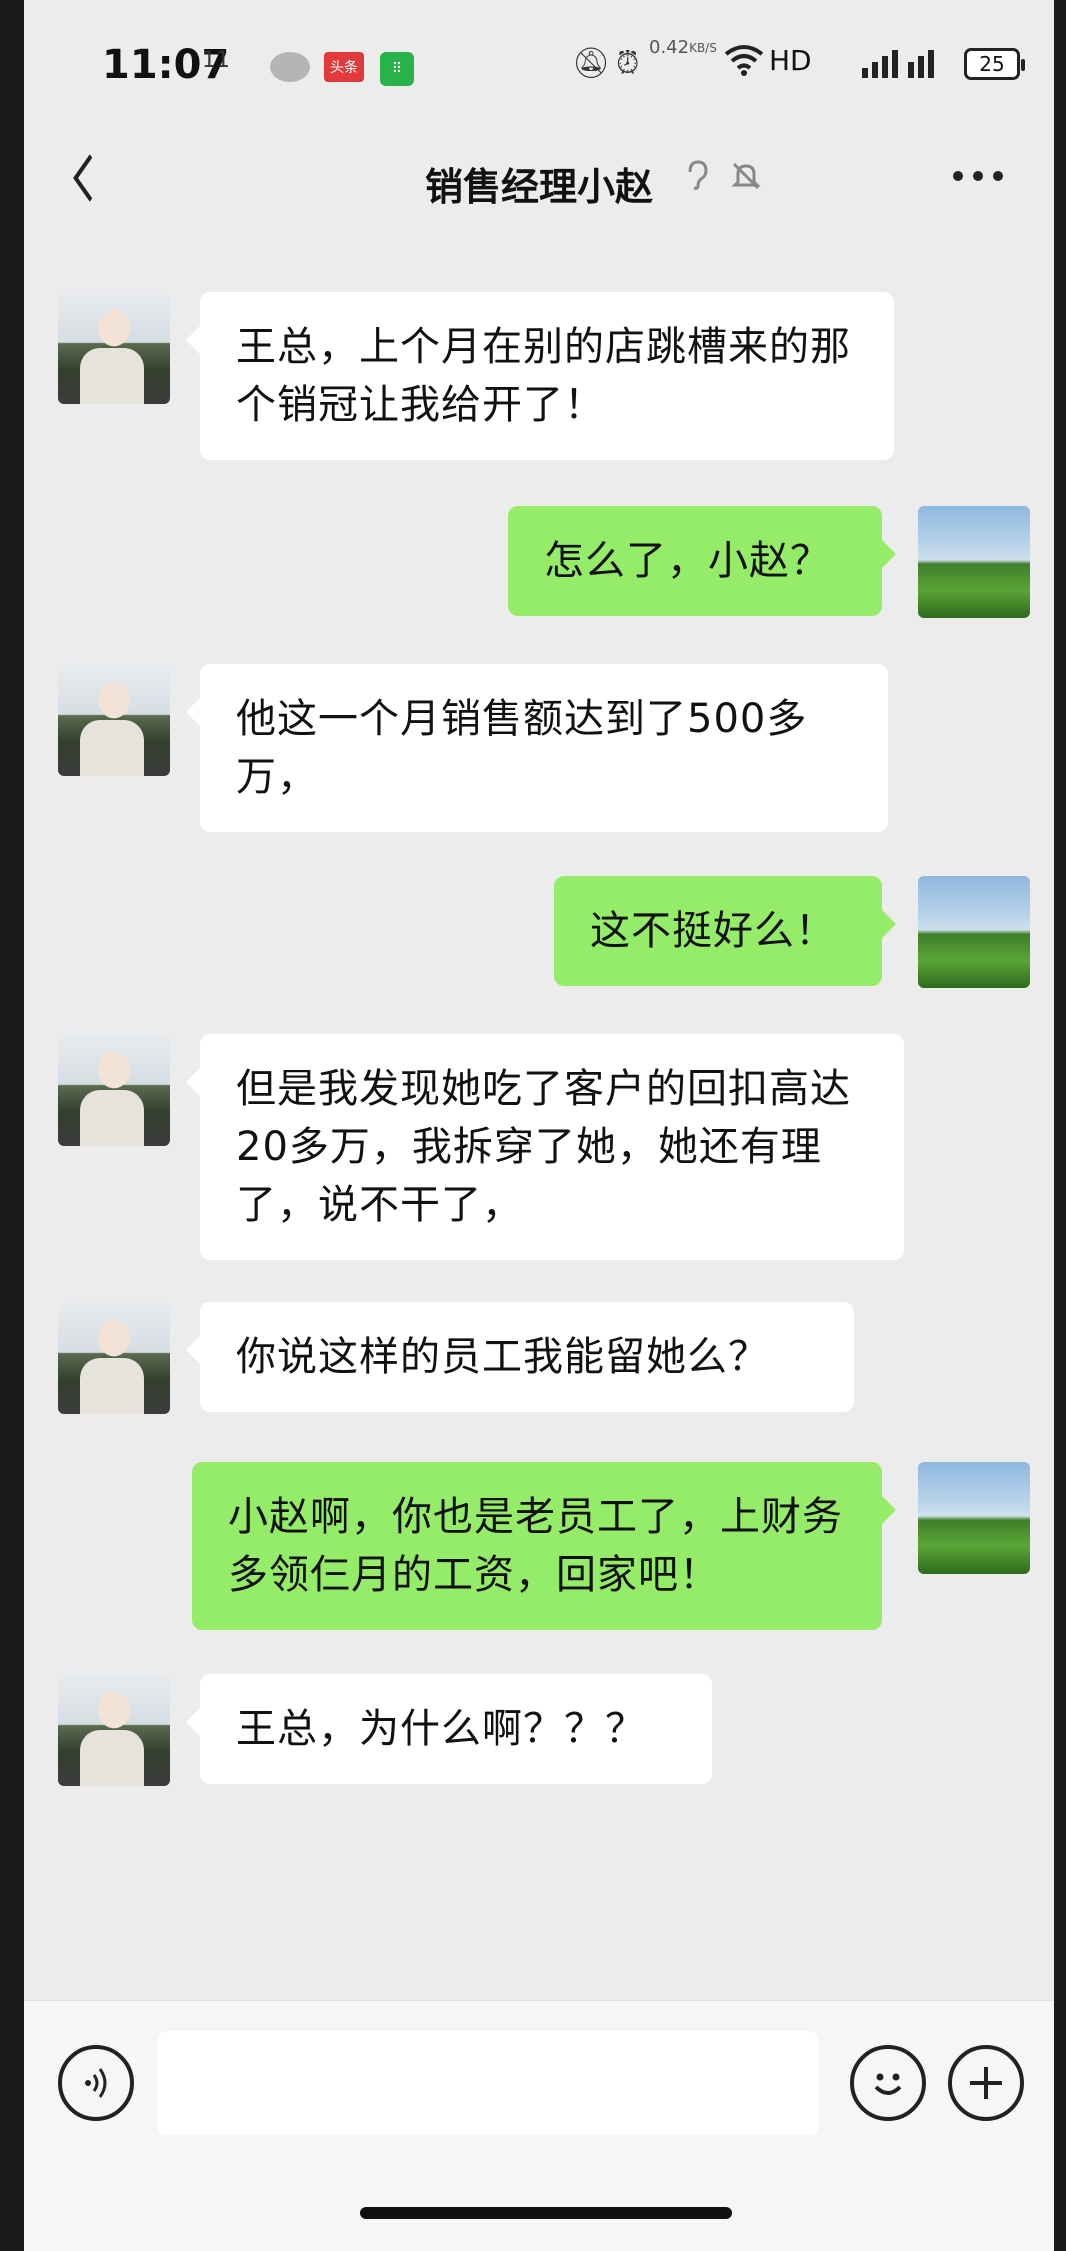  I want to click on chat-header: 销售经理小赵, so click(539, 185).